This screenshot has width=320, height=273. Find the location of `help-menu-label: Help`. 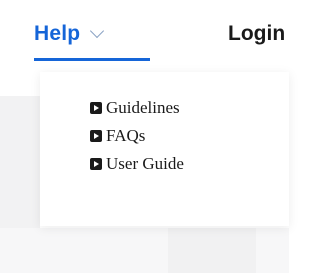

help-menu-label: Help is located at coordinates (57, 33).